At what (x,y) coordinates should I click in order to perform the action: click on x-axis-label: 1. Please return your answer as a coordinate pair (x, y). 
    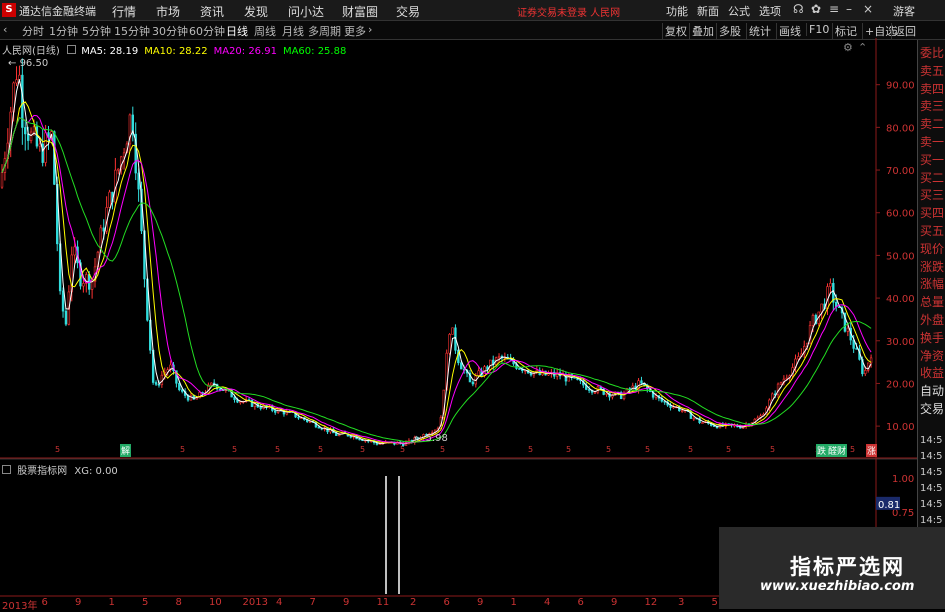
    Looking at the image, I should click on (513, 602).